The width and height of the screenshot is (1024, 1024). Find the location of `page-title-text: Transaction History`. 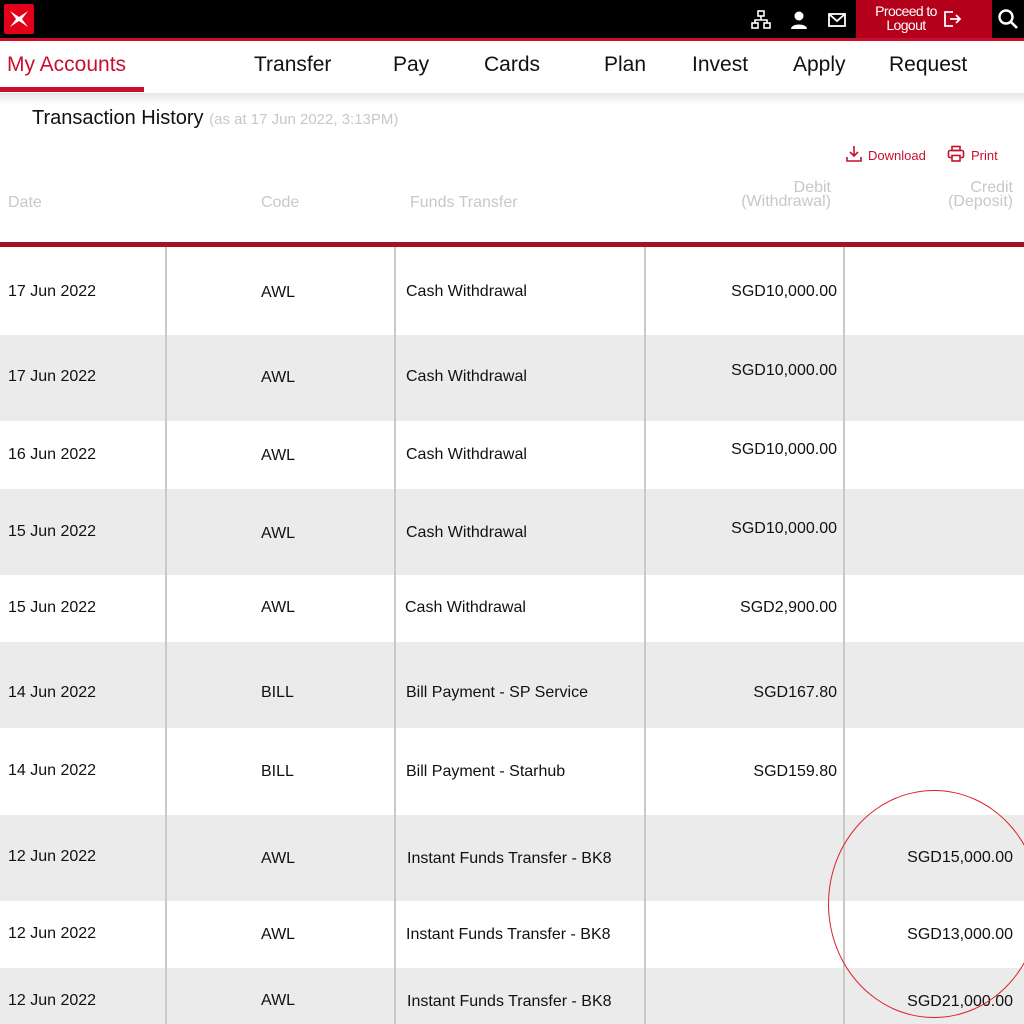

page-title-text: Transaction History is located at coordinates (118, 118).